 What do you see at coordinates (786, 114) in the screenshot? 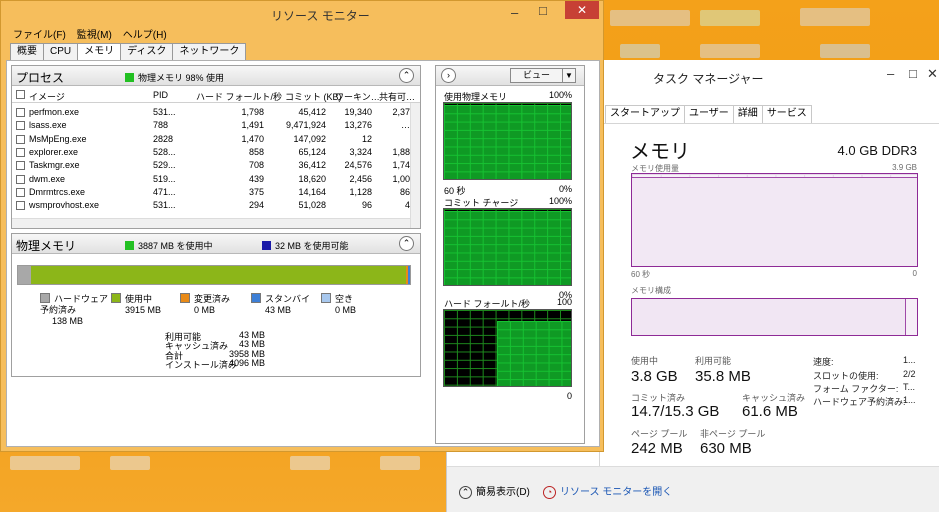
I see `tab-services: サービス` at bounding box center [786, 114].